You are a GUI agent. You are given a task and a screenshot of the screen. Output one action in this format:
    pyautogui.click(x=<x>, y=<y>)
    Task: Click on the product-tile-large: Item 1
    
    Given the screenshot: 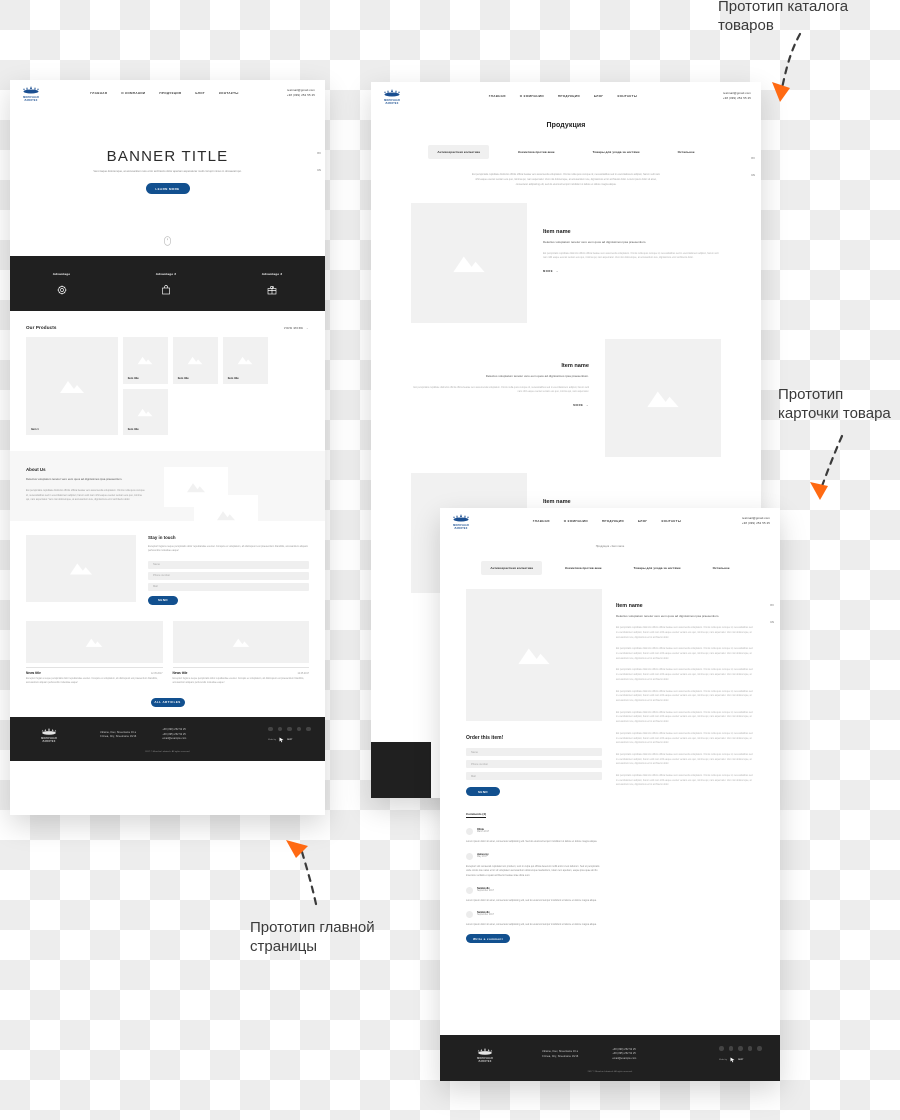 What is the action you would take?
    pyautogui.click(x=72, y=386)
    